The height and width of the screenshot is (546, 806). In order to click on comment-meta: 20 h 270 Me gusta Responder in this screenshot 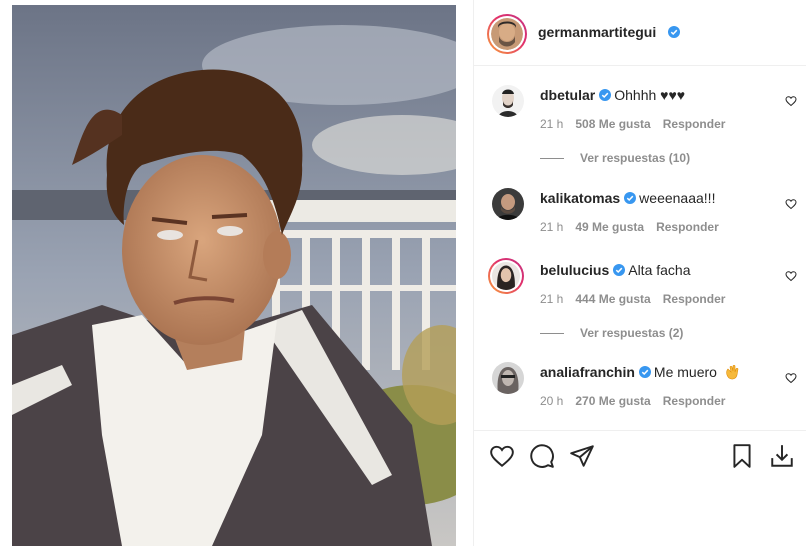, I will do `click(638, 401)`.